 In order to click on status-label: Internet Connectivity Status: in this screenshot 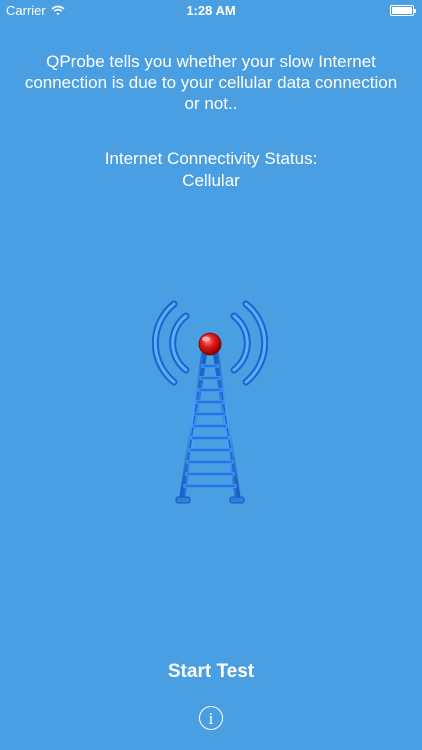, I will do `click(211, 158)`.